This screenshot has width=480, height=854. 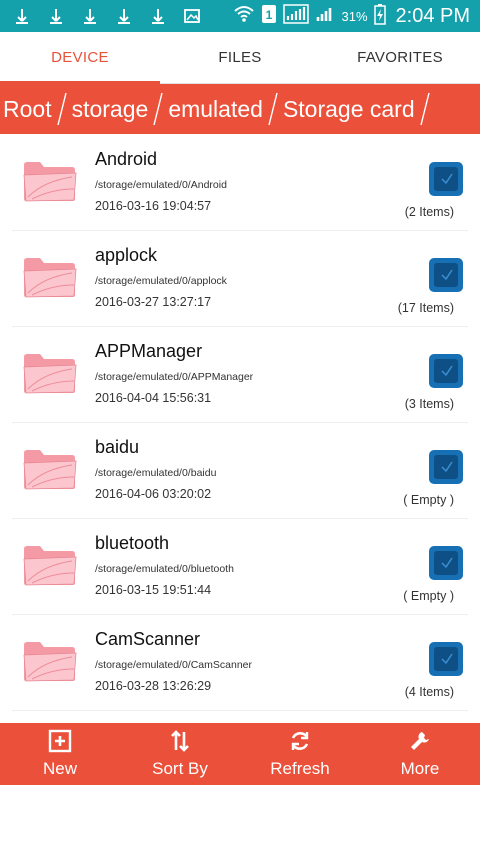 I want to click on tab-favorites: FAVORITES, so click(x=400, y=57).